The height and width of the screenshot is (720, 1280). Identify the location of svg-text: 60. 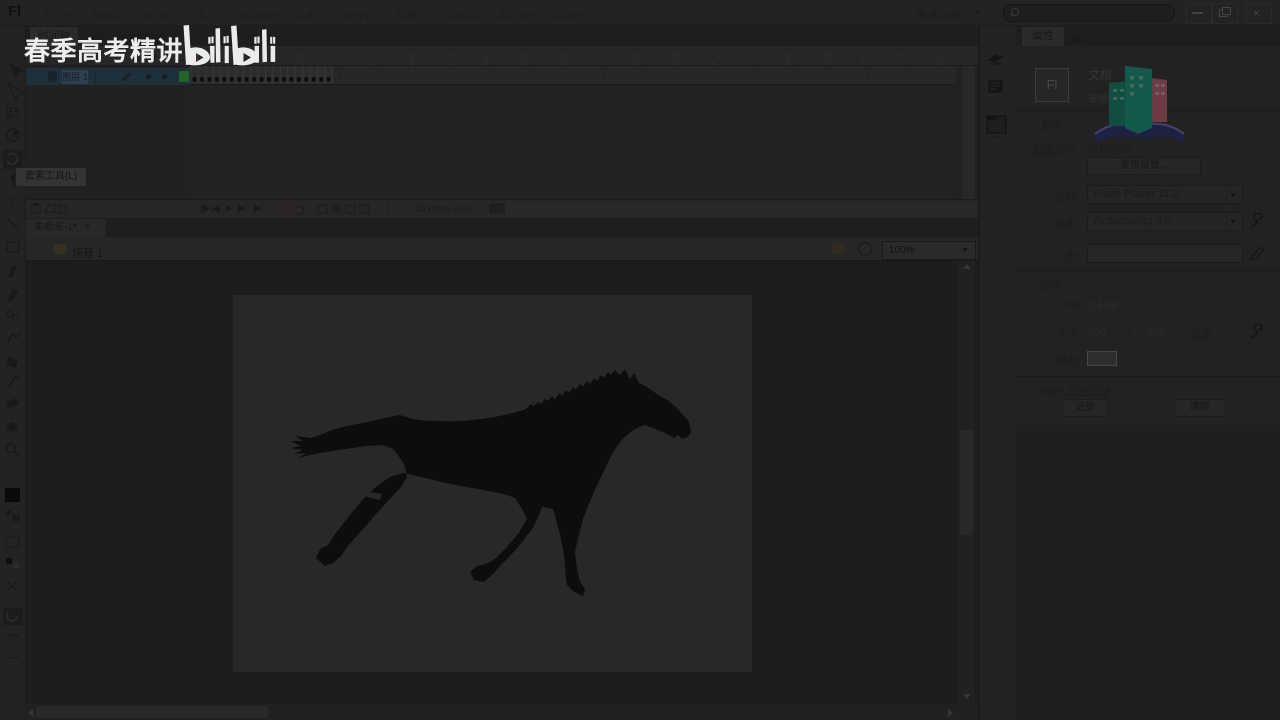
(638, 56).